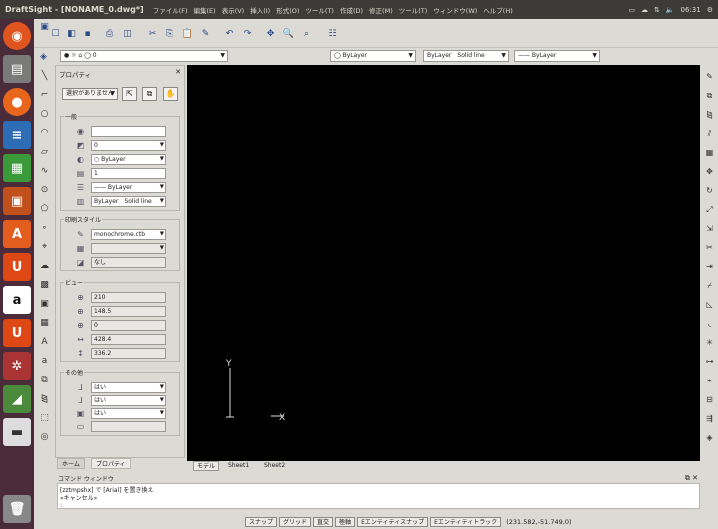  Describe the element at coordinates (381, 10) in the screenshot. I see `menu-modify: 修正(M)` at that location.